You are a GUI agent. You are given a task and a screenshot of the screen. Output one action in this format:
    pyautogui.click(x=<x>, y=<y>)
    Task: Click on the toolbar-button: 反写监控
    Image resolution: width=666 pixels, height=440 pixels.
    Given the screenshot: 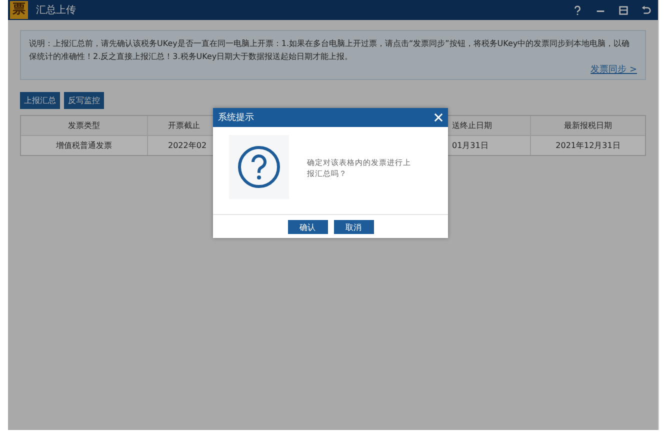 What is the action you would take?
    pyautogui.click(x=84, y=100)
    